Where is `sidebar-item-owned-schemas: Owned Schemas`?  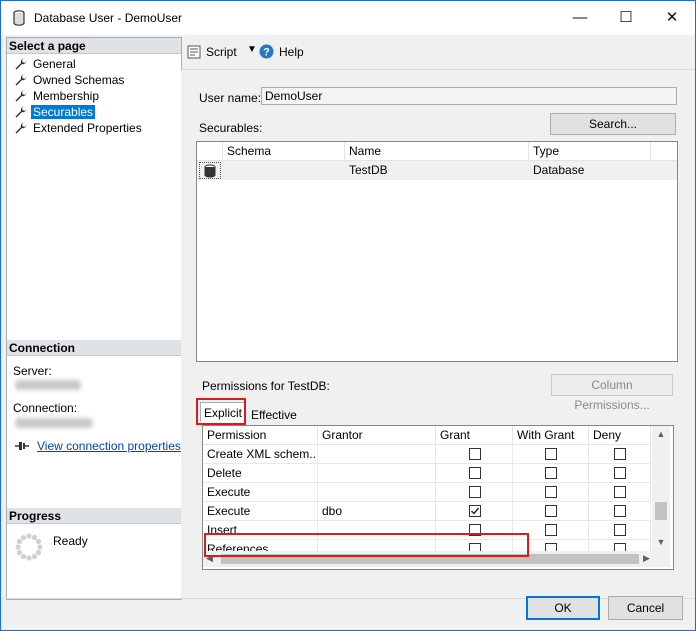 sidebar-item-owned-schemas: Owned Schemas is located at coordinates (77, 80).